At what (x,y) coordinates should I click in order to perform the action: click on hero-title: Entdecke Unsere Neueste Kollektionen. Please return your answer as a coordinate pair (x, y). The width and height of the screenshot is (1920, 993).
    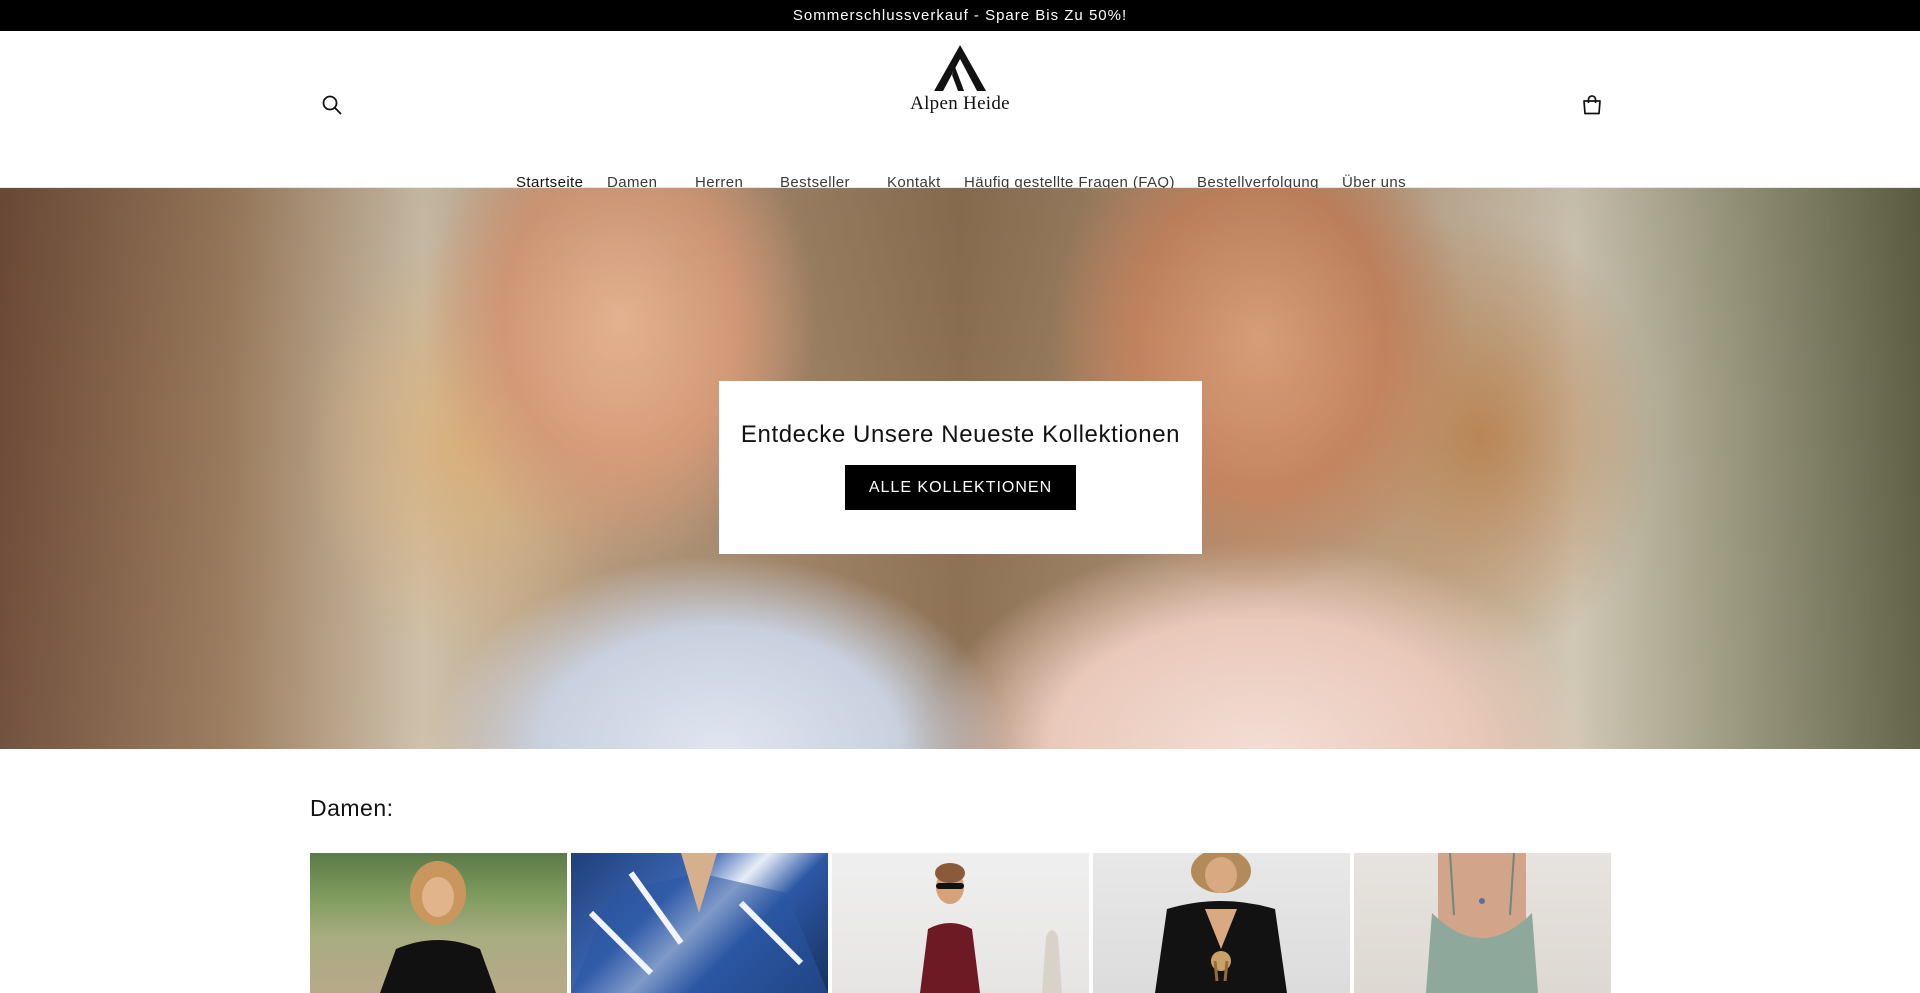
    Looking at the image, I should click on (960, 434).